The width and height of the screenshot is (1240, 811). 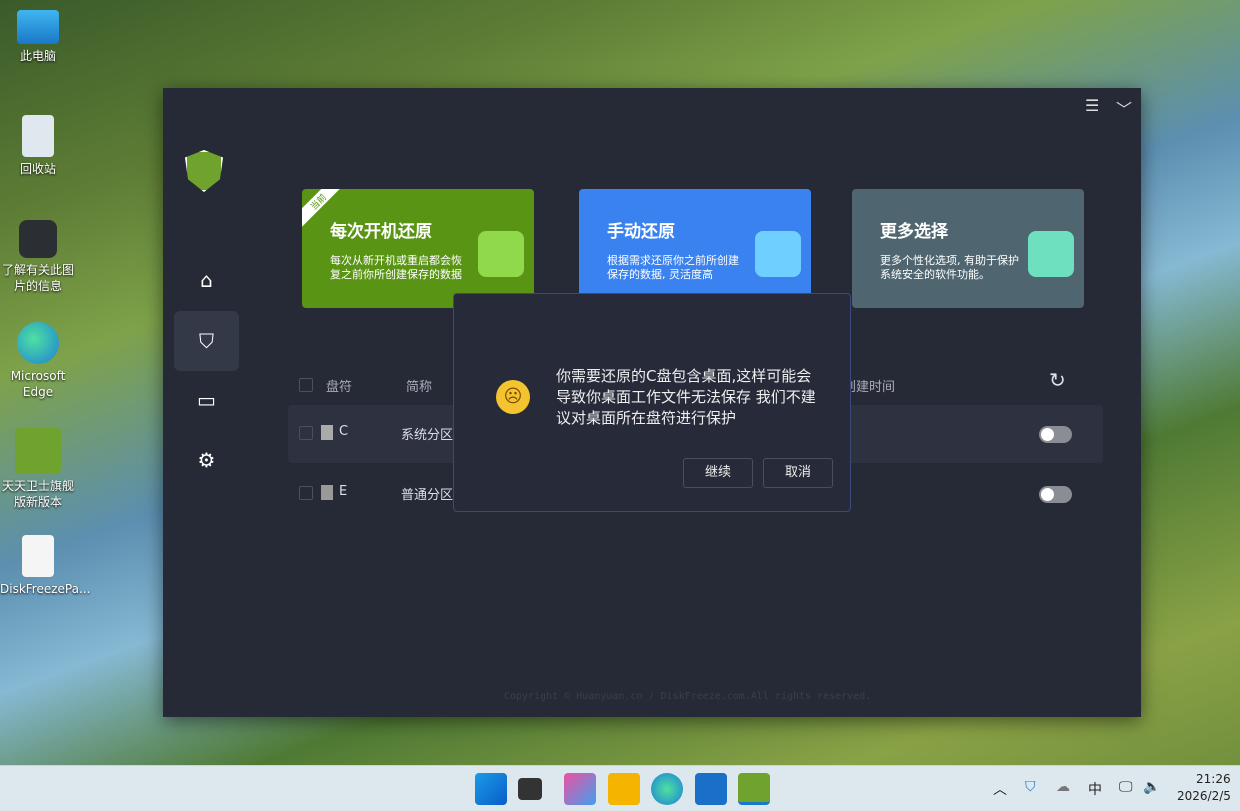 I want to click on card-manual-restore: 手动还原 根据需求还原你之前所创建保存的数据, 灵活度高, so click(x=695, y=248).